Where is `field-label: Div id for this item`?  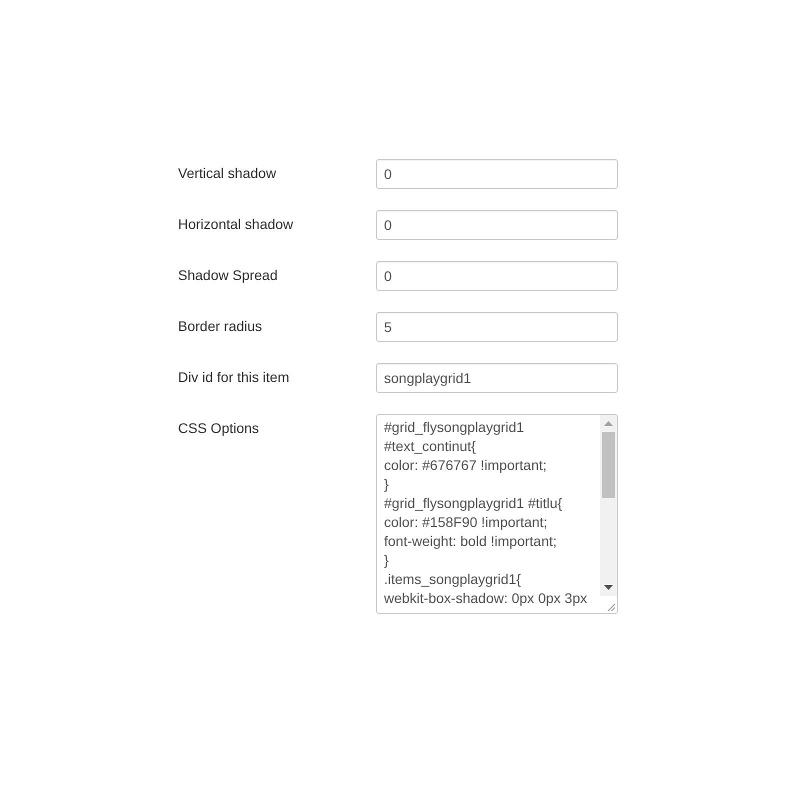
field-label: Div id for this item is located at coordinates (234, 377).